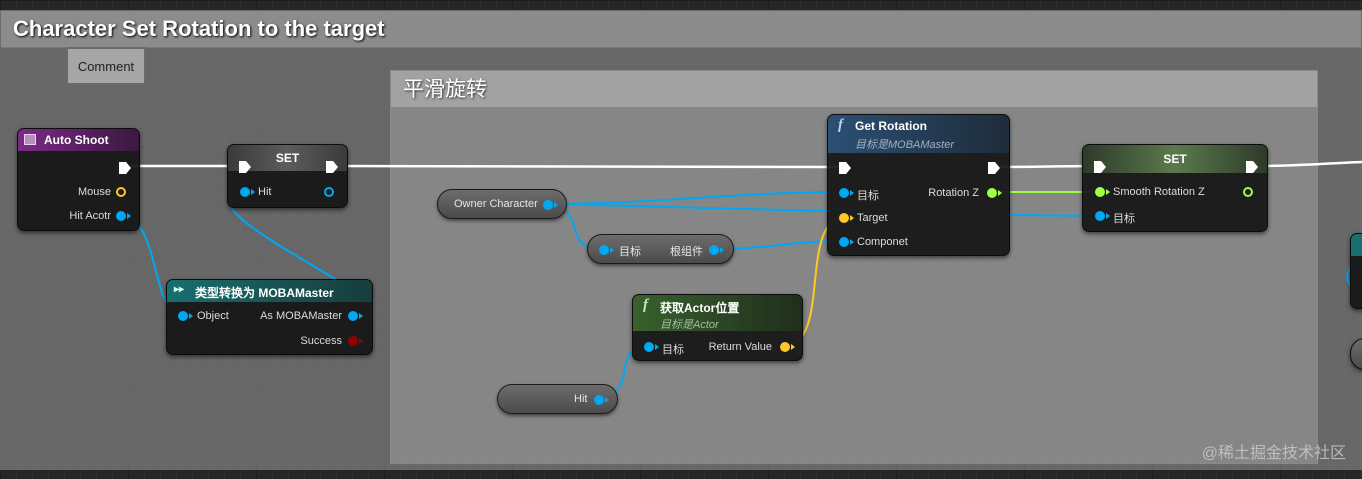 This screenshot has width=1362, height=479. What do you see at coordinates (872, 218) in the screenshot?
I see `pin-label-target-vector: Target` at bounding box center [872, 218].